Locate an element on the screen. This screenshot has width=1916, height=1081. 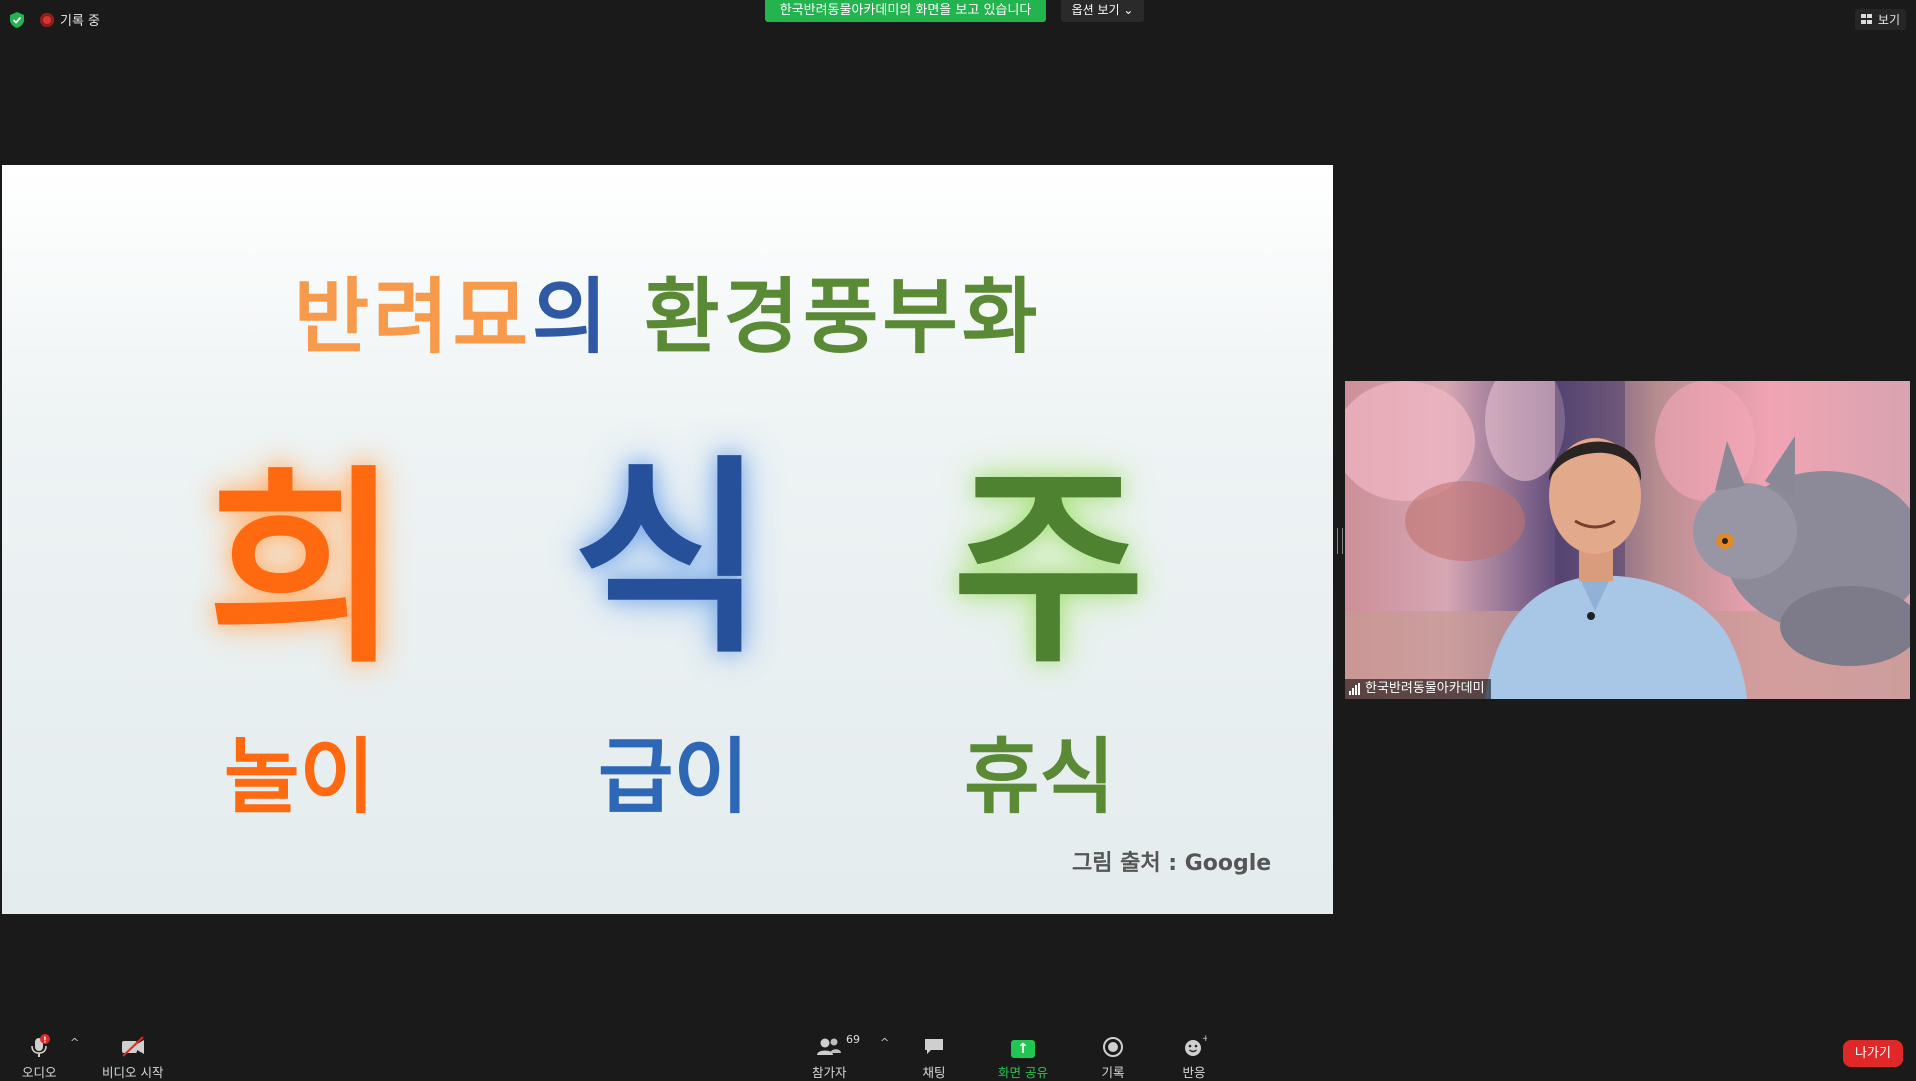
participant-name: 한국반려동물아카데미 is located at coordinates (1425, 688).